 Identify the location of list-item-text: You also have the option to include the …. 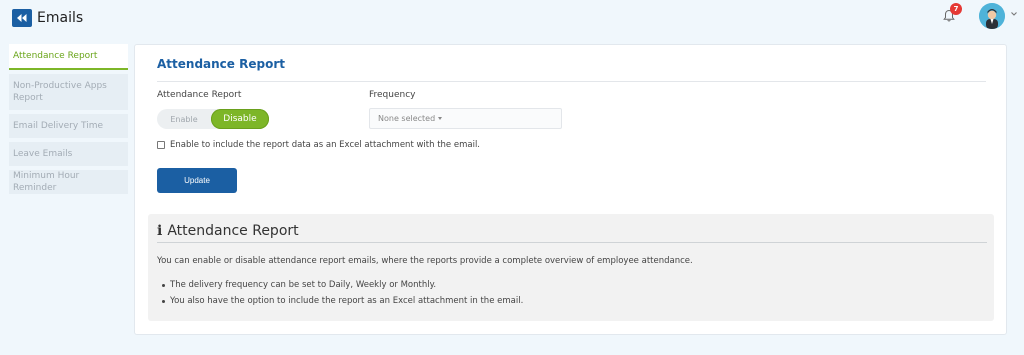
(347, 301).